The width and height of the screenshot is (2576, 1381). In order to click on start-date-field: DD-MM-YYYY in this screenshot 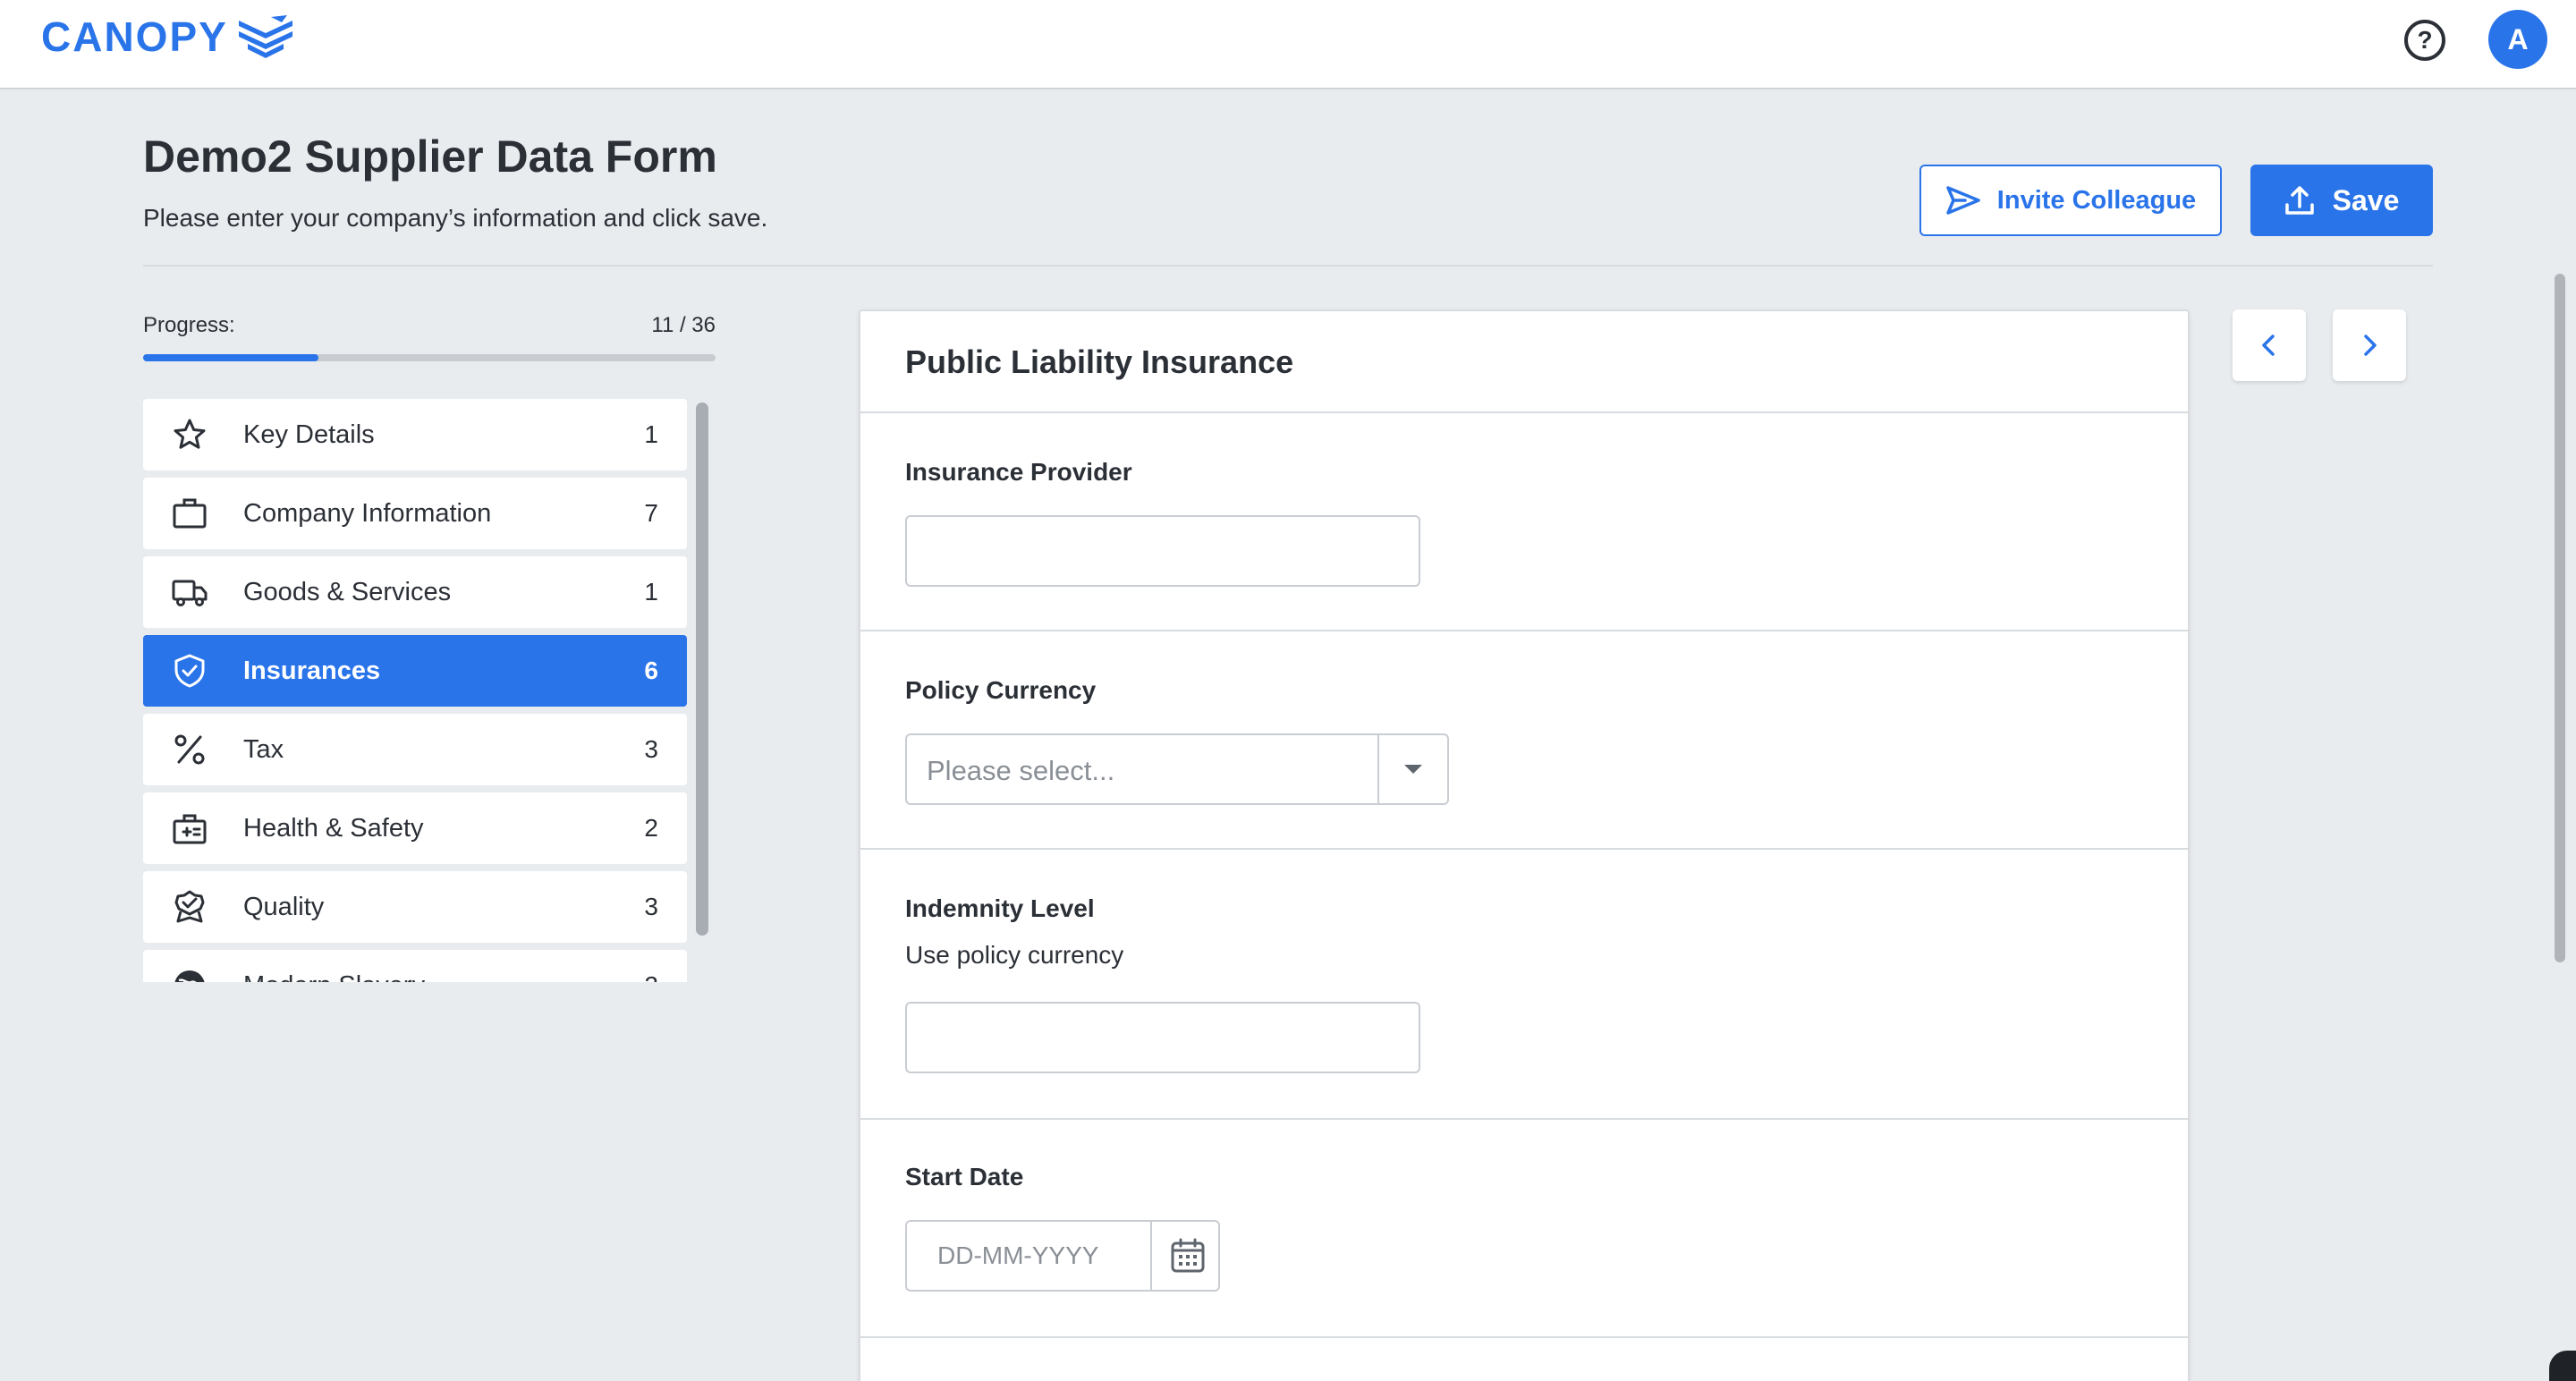, I will do `click(1062, 1256)`.